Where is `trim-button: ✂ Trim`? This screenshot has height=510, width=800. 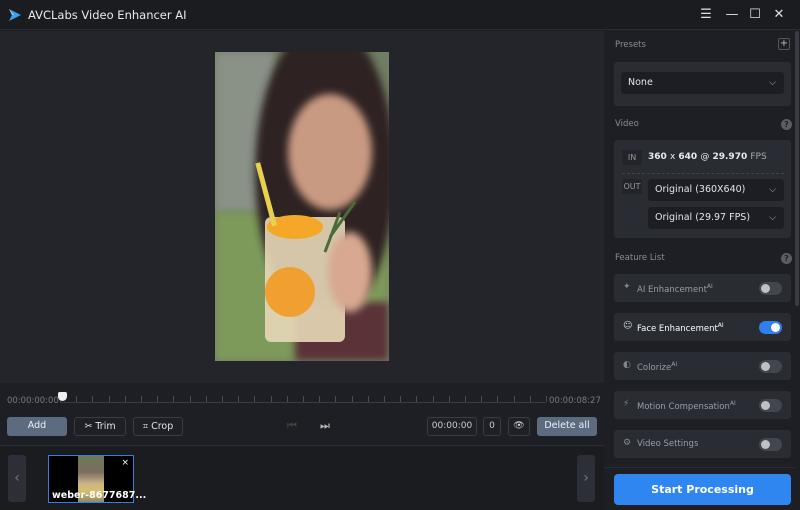 trim-button: ✂ Trim is located at coordinates (100, 426).